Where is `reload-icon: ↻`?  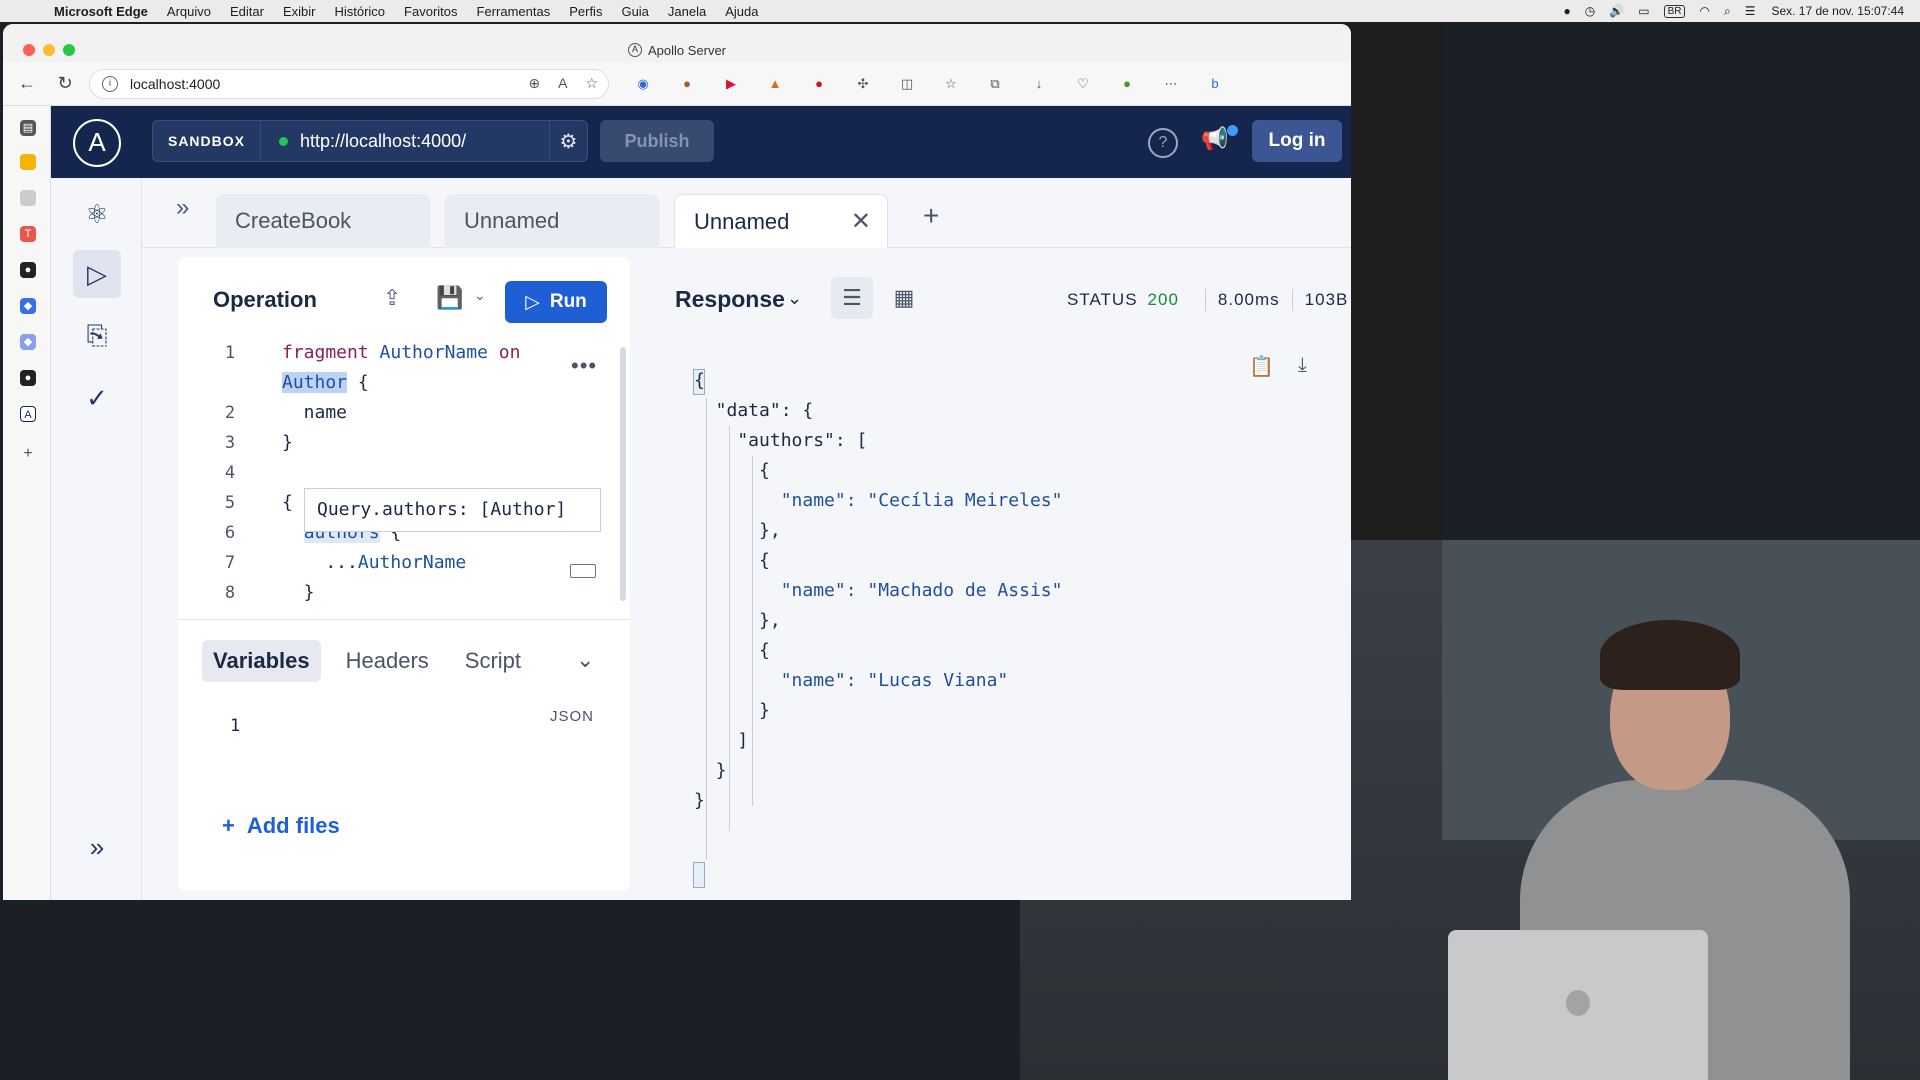
reload-icon: ↻ is located at coordinates (65, 84).